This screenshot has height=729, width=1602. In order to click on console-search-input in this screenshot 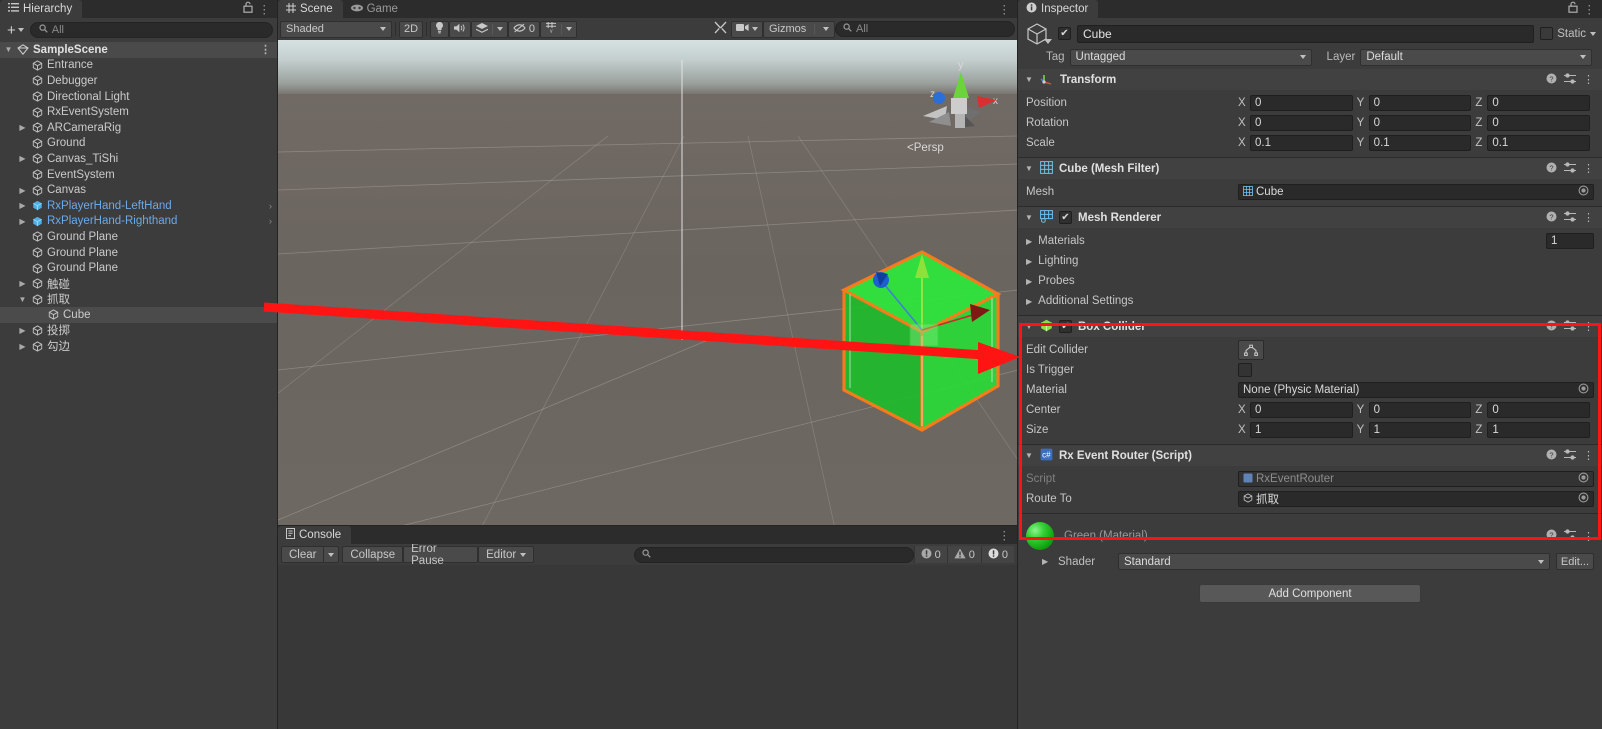, I will do `click(774, 554)`.